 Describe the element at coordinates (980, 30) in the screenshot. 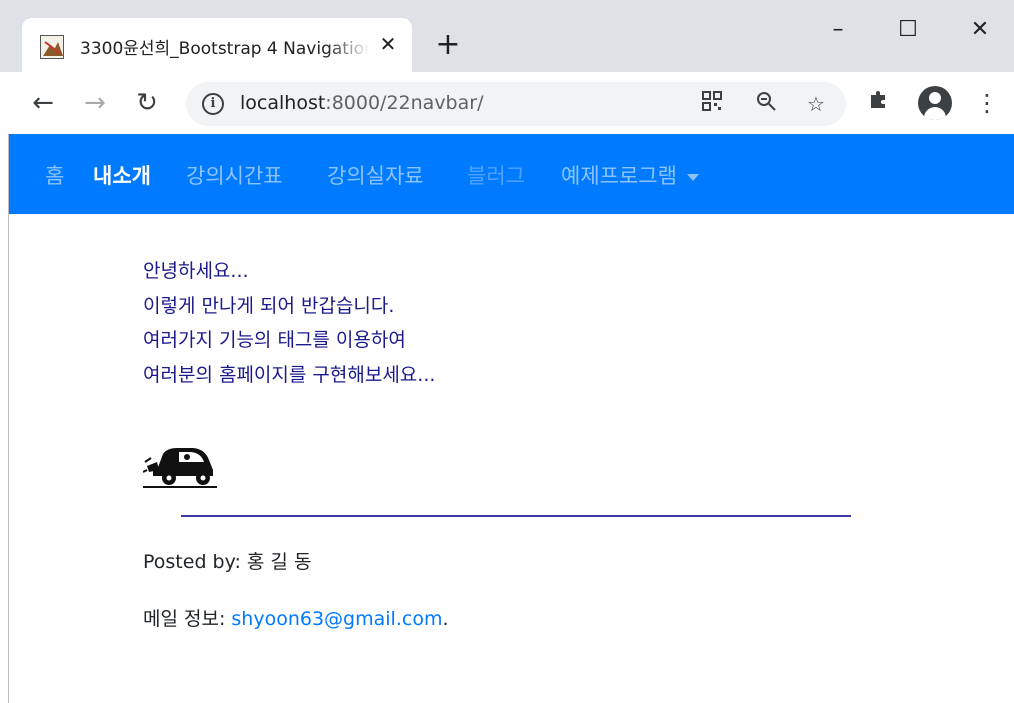

I see `close-window-button: ✕` at that location.